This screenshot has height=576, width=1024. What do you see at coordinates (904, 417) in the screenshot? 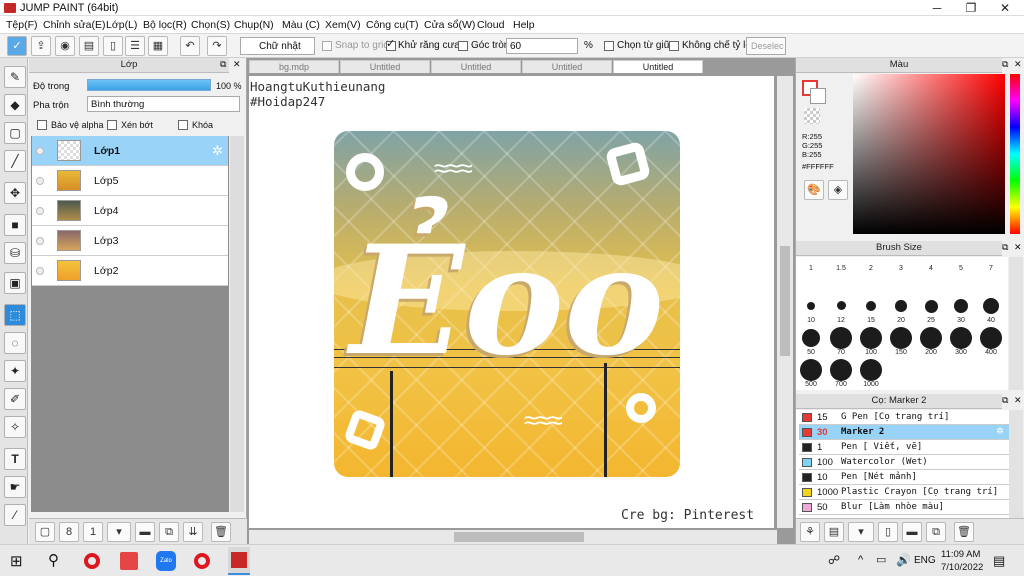
I see `brush-row: 15 G Pen [Cọ trang trí]` at bounding box center [904, 417].